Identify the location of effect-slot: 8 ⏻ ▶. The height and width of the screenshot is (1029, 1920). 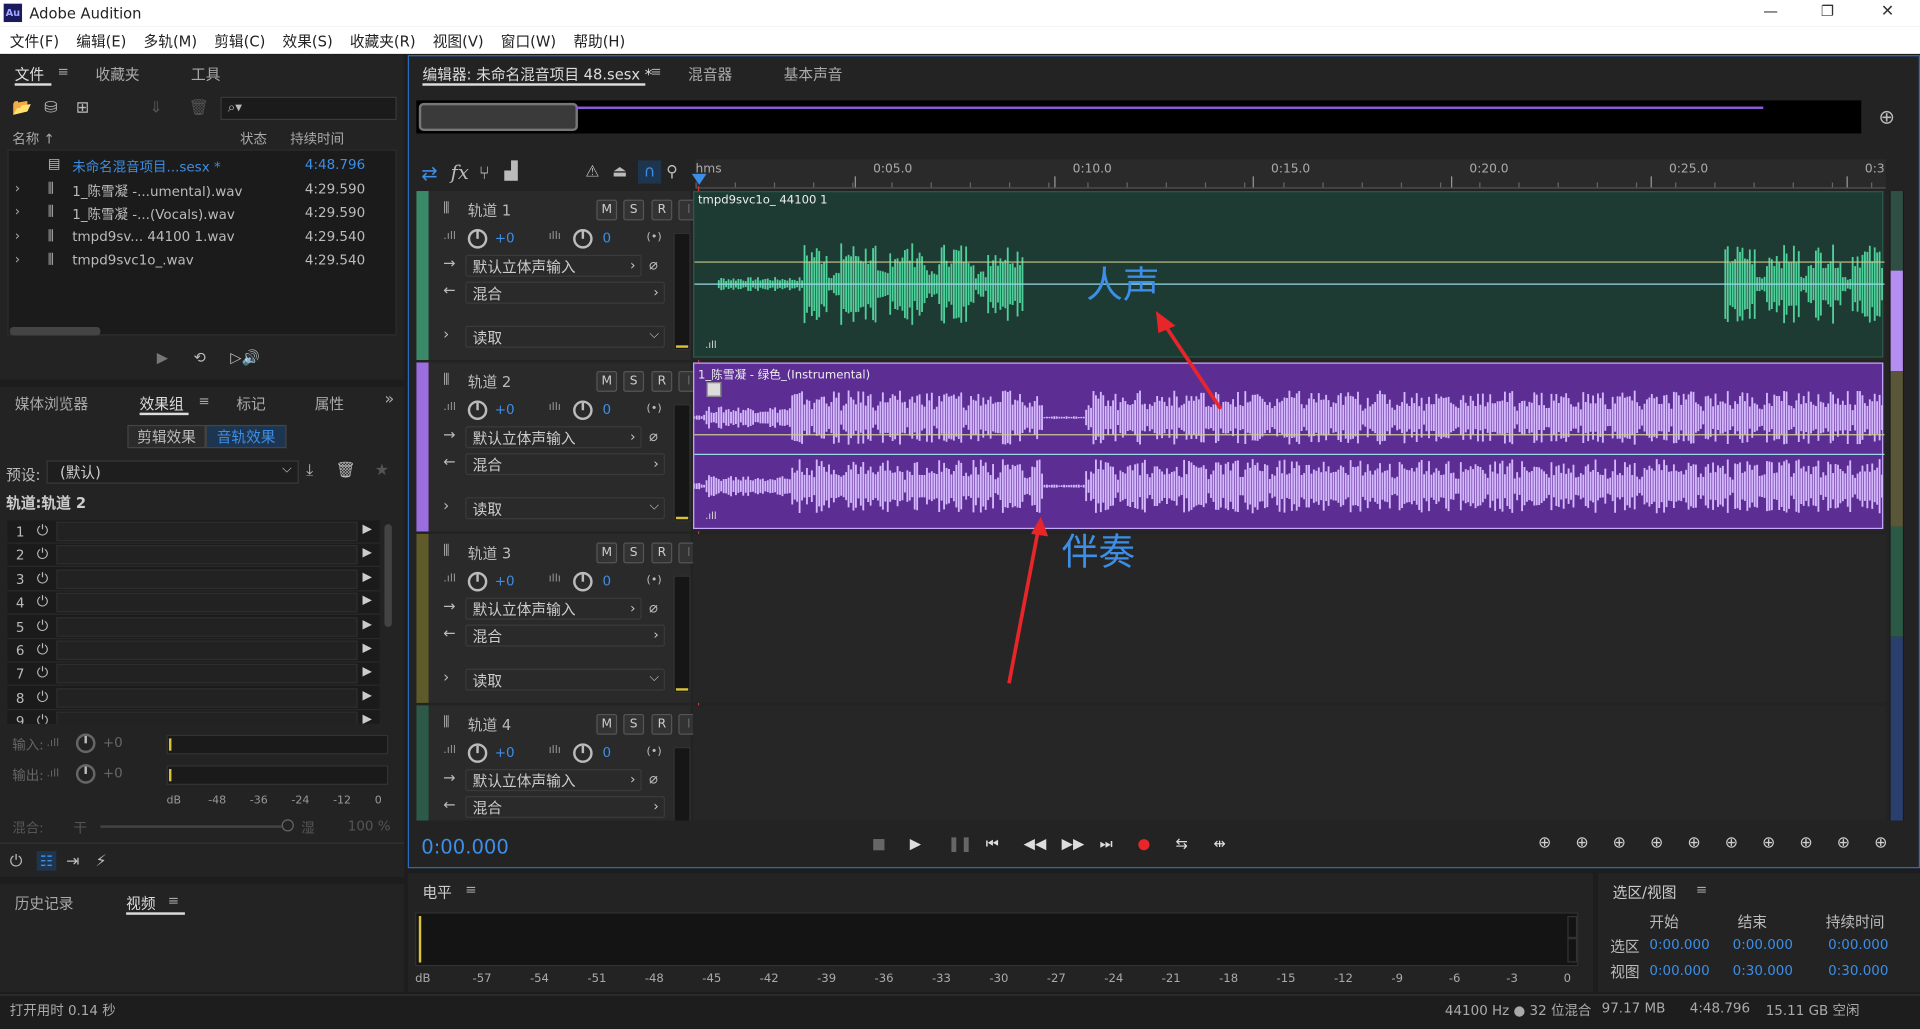
(193, 699).